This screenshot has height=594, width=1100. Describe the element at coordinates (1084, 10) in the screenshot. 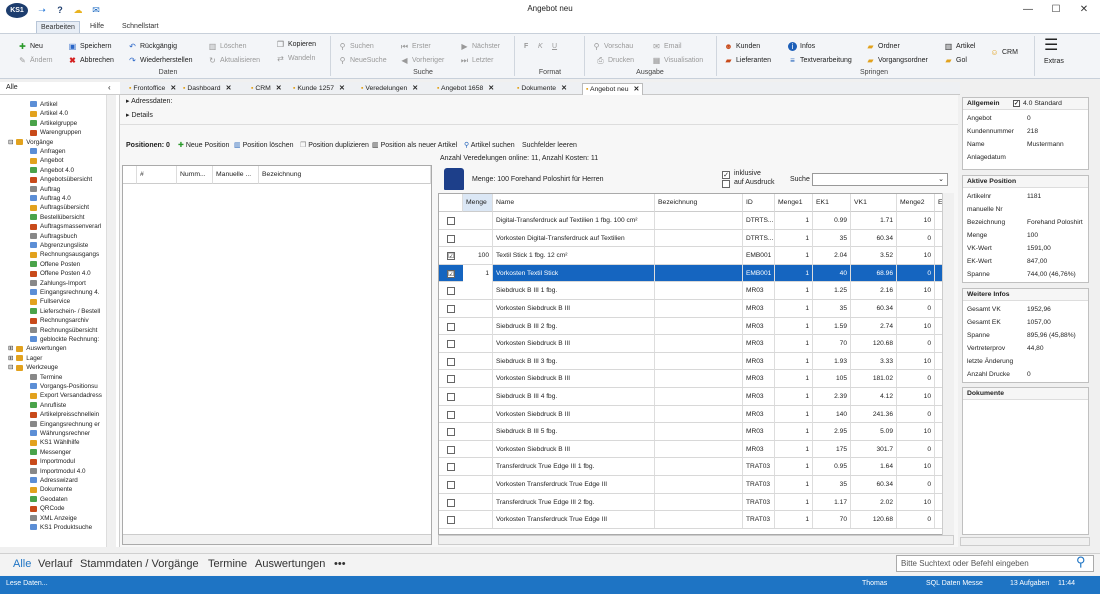

I see `close-button: ✕` at that location.